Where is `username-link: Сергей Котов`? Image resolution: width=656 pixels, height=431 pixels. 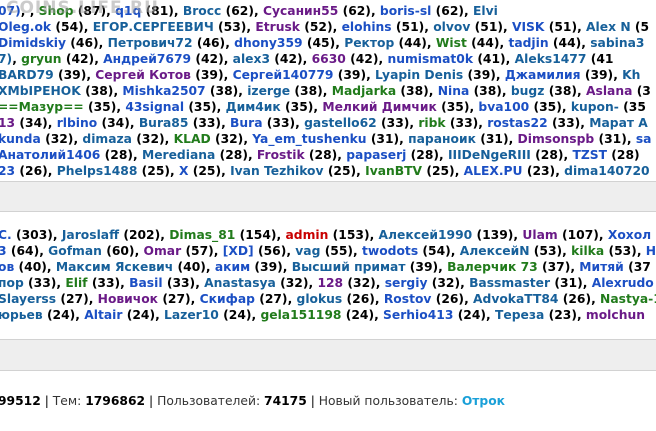 username-link: Сергей Котов is located at coordinates (143, 75).